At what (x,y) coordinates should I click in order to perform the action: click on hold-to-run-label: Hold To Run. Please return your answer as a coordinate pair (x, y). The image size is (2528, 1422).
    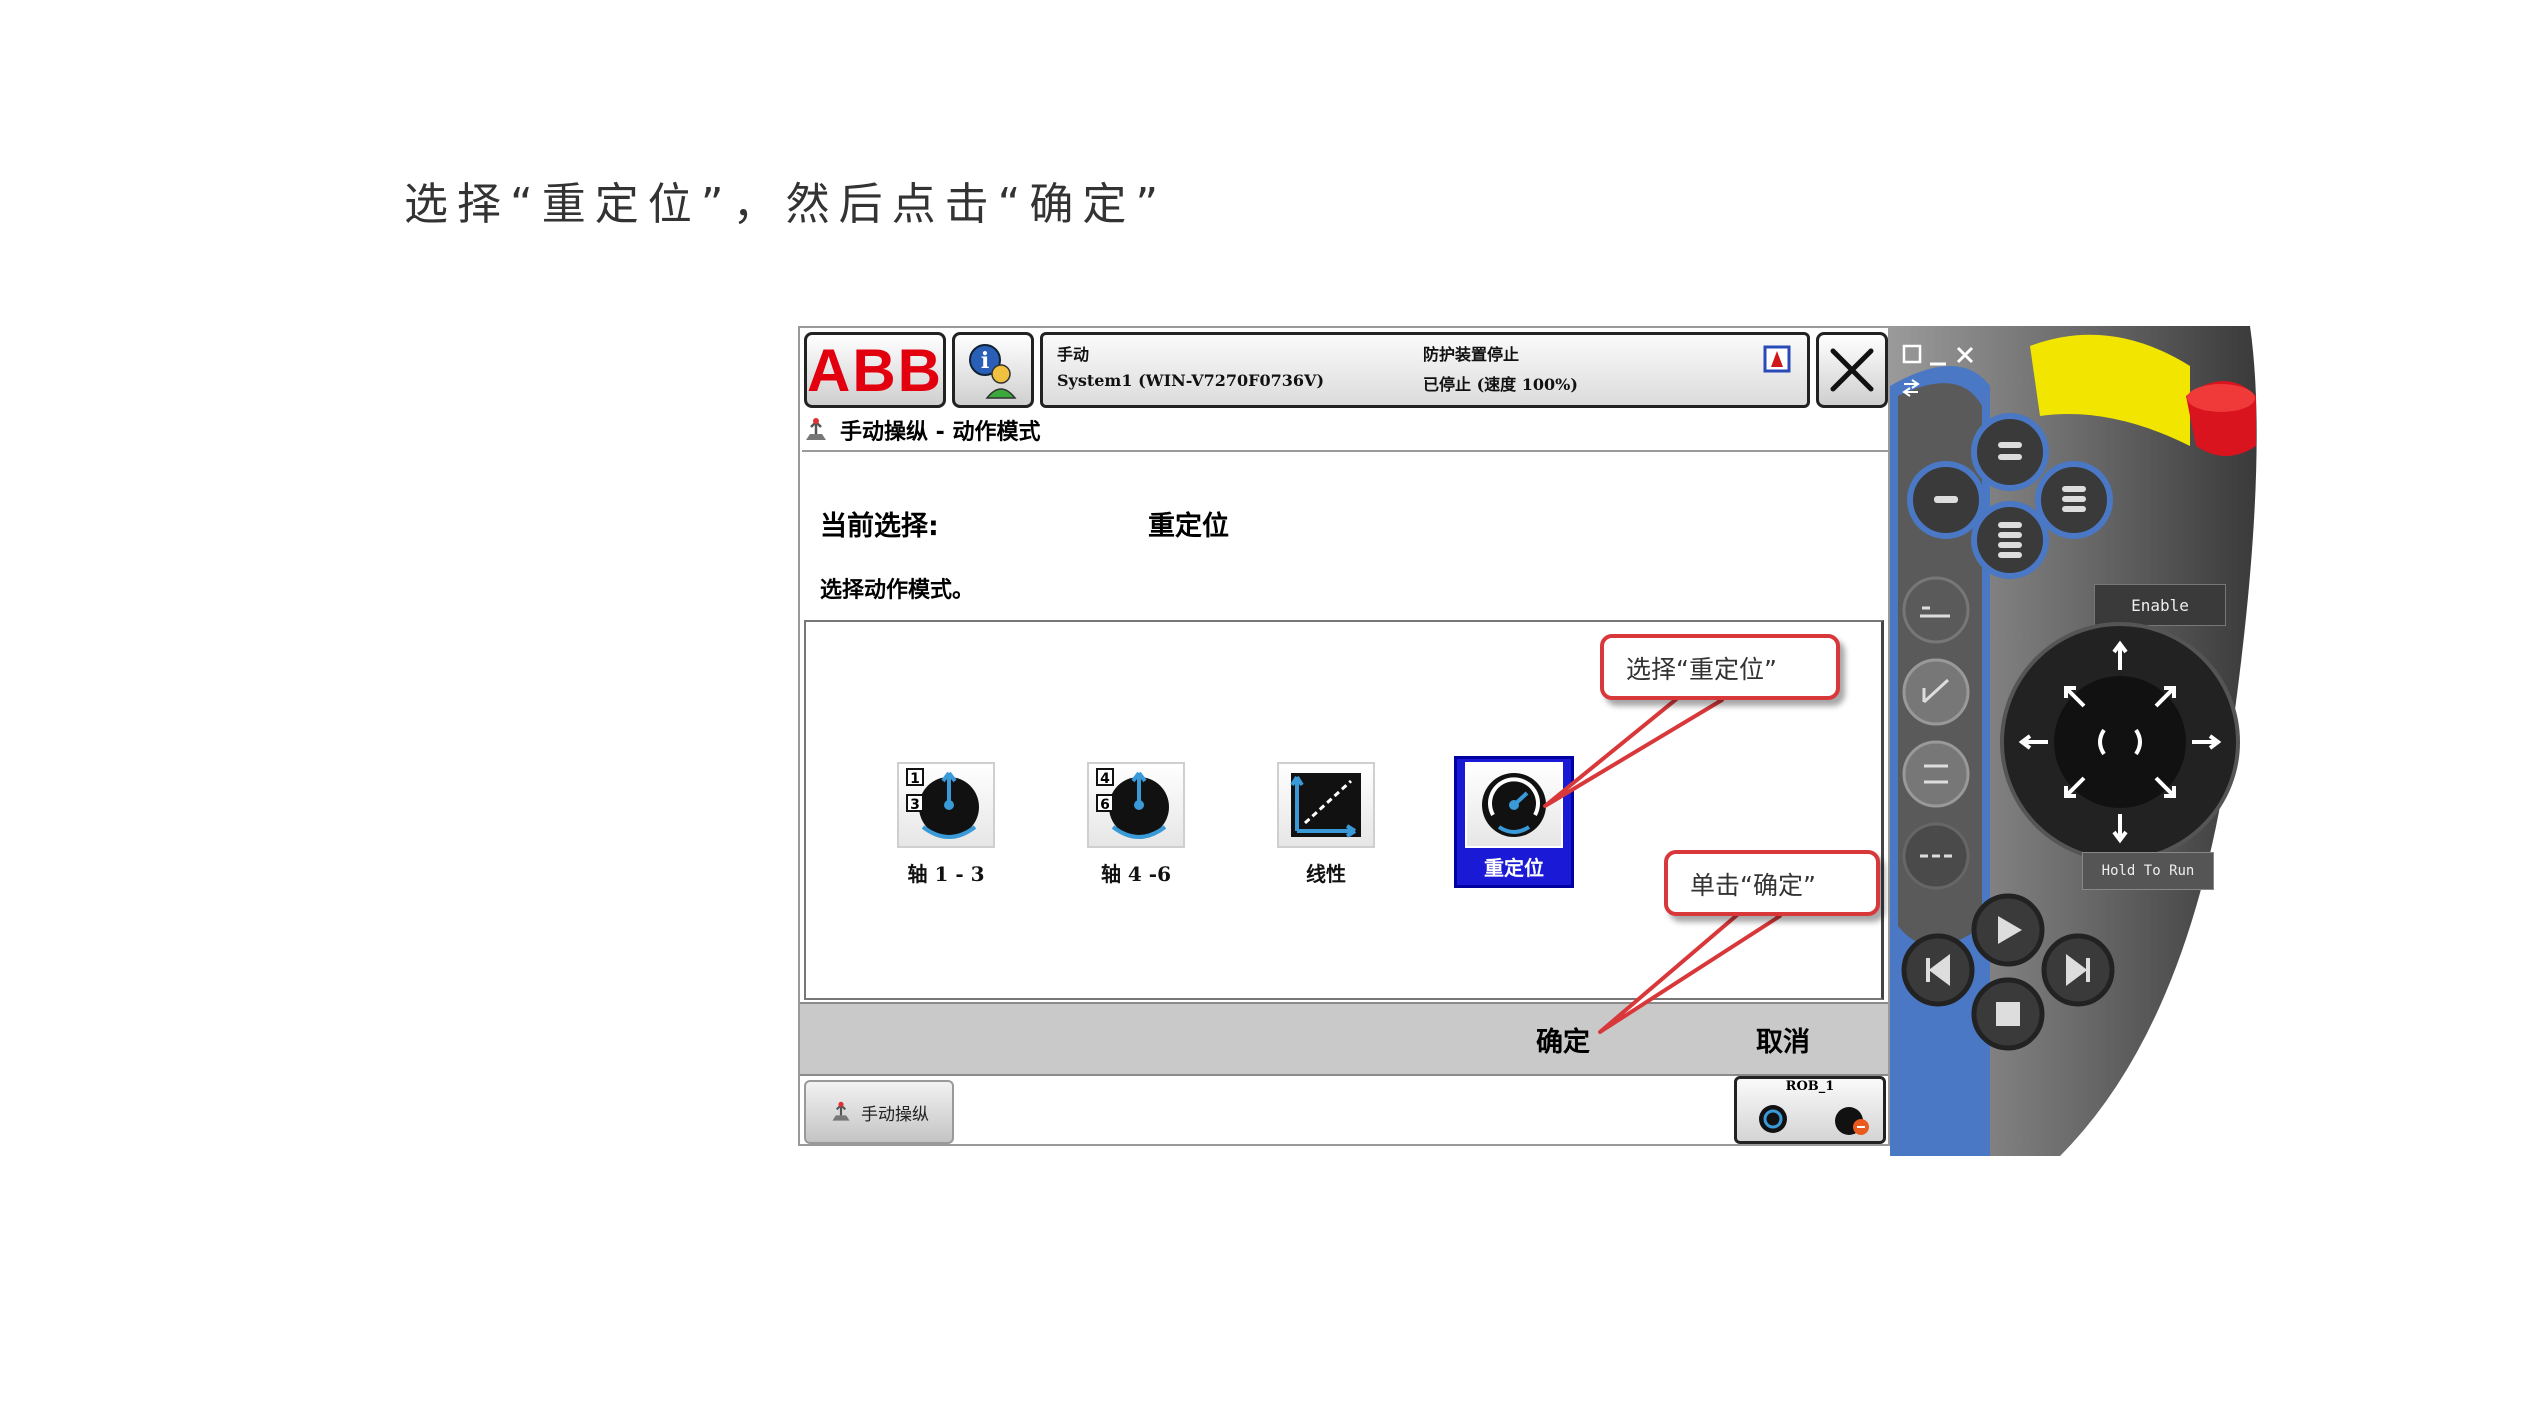
    Looking at the image, I should click on (2148, 871).